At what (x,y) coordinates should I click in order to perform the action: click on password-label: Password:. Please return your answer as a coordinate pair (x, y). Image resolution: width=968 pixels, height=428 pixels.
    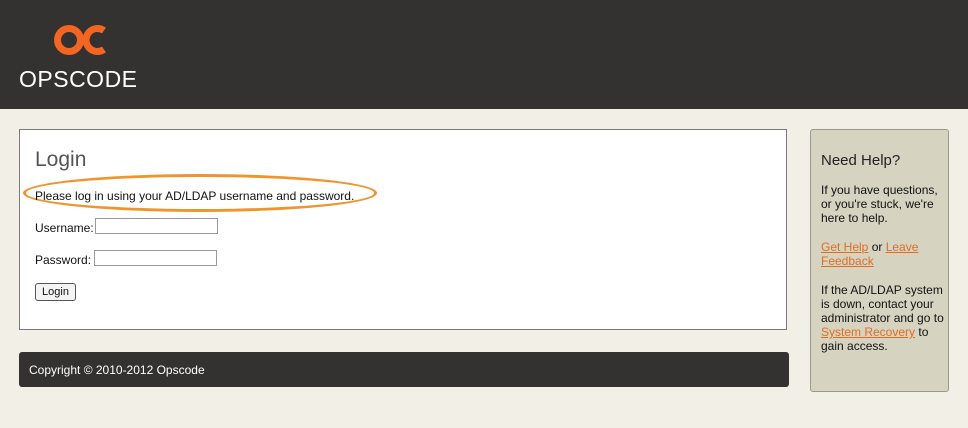
    Looking at the image, I should click on (63, 260).